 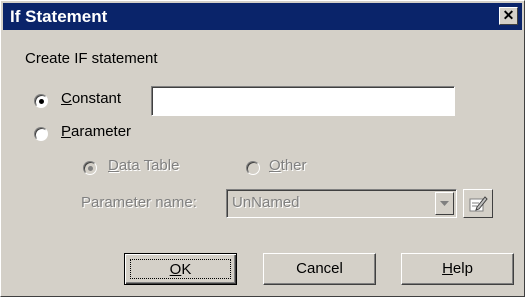 What do you see at coordinates (262, 16) in the screenshot?
I see `title-bar: If Statement ✕` at bounding box center [262, 16].